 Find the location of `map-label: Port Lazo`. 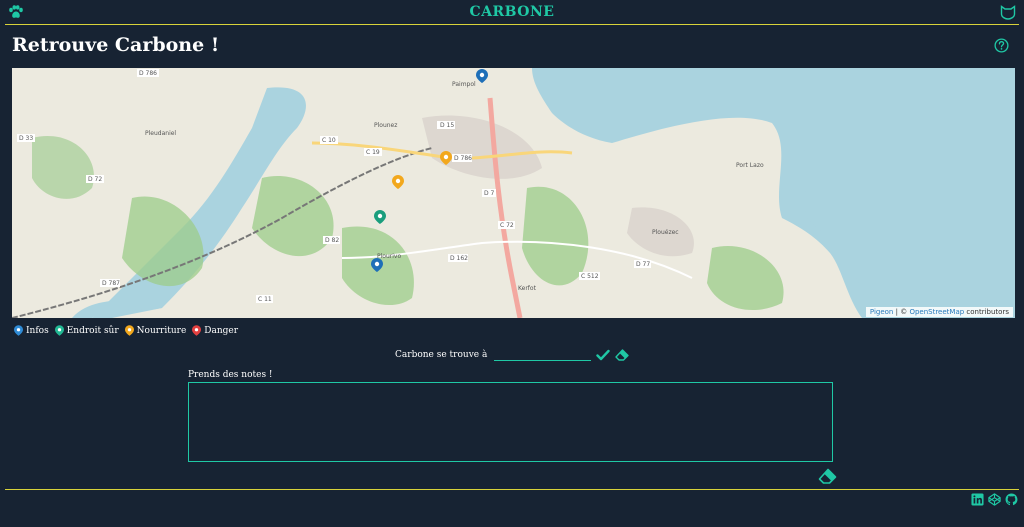

map-label: Port Lazo is located at coordinates (750, 165).